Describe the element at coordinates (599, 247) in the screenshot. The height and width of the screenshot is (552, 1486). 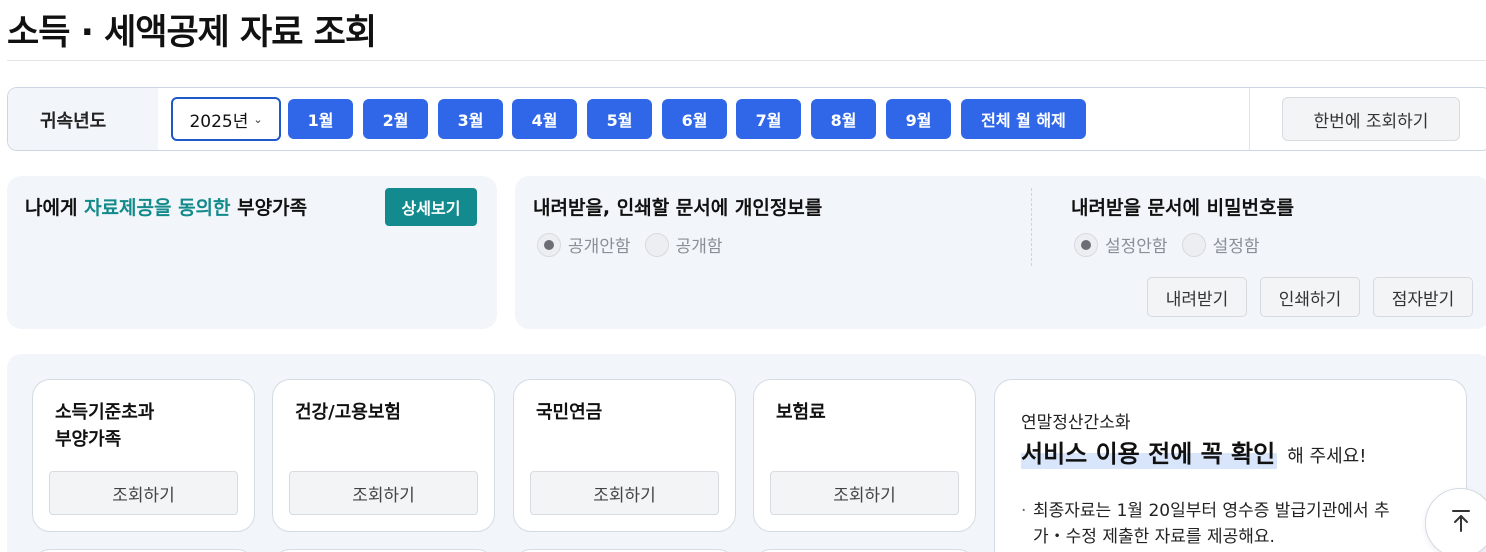
I see `privacy-radio-hide-label: 공개안함` at that location.